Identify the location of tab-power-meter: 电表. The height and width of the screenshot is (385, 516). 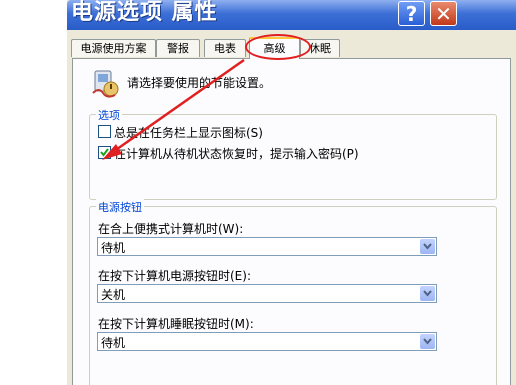
(225, 48).